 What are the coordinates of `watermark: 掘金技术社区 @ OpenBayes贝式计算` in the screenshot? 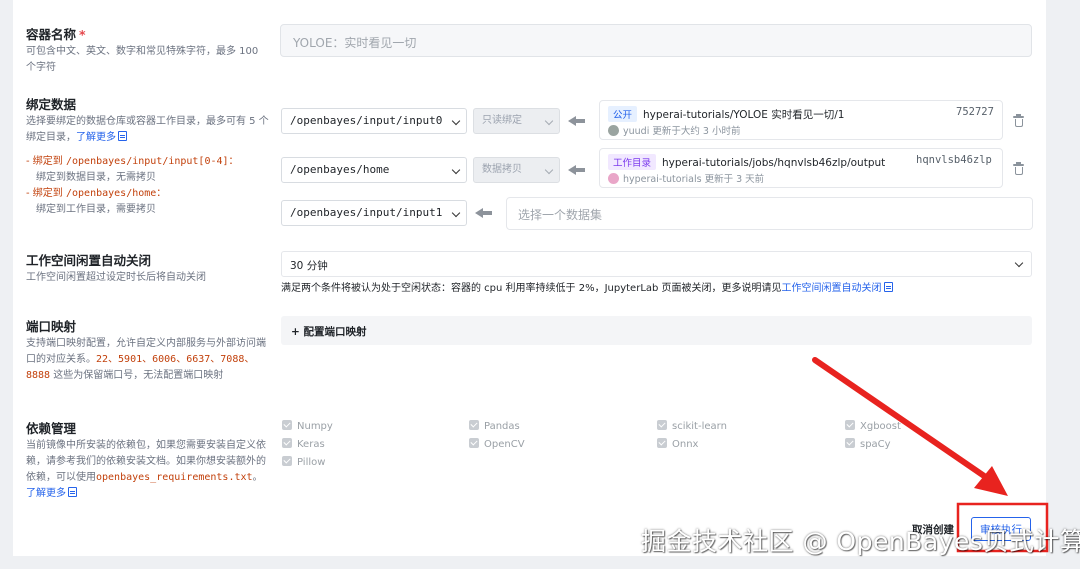 It's located at (860, 541).